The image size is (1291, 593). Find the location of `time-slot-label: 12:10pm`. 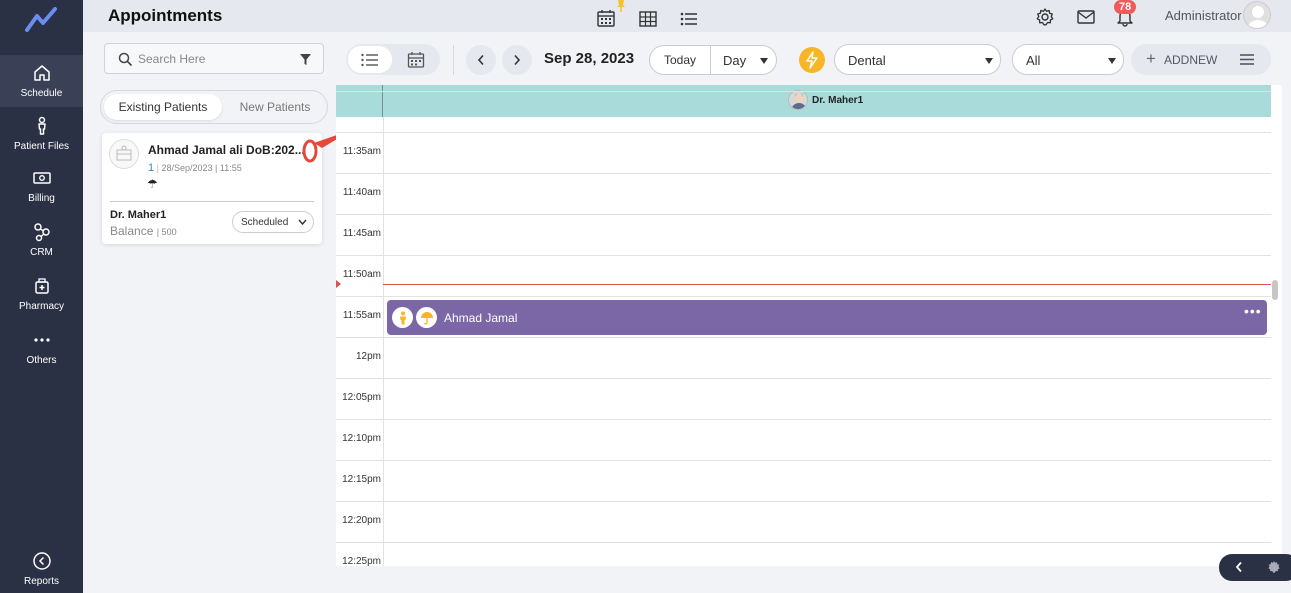

time-slot-label: 12:10pm is located at coordinates (361, 438).